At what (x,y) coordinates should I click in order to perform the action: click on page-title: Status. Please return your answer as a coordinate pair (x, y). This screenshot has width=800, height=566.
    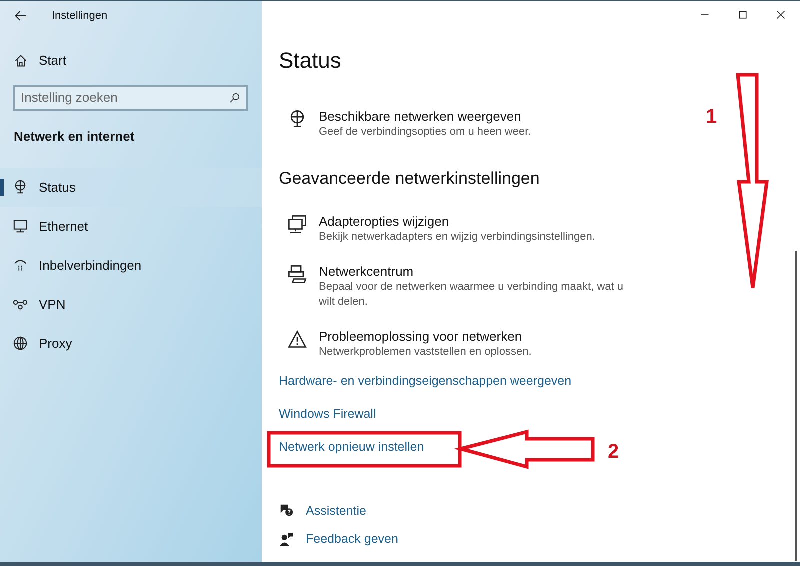
    Looking at the image, I should click on (310, 61).